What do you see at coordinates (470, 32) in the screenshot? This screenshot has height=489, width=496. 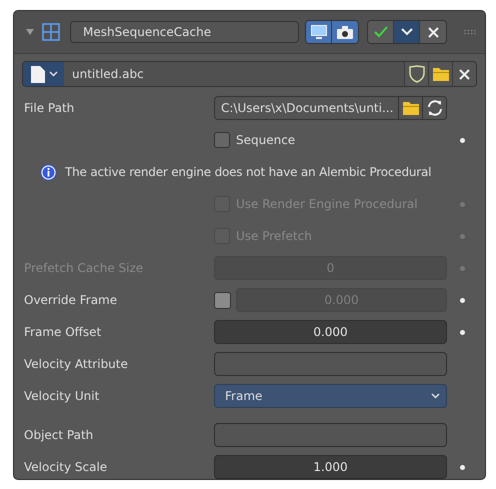 I see `drag-handle-icon` at bounding box center [470, 32].